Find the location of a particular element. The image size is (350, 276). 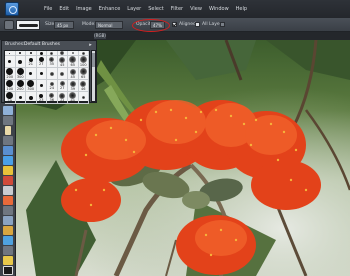

brush-tip: 60 is located at coordinates (73, 98).